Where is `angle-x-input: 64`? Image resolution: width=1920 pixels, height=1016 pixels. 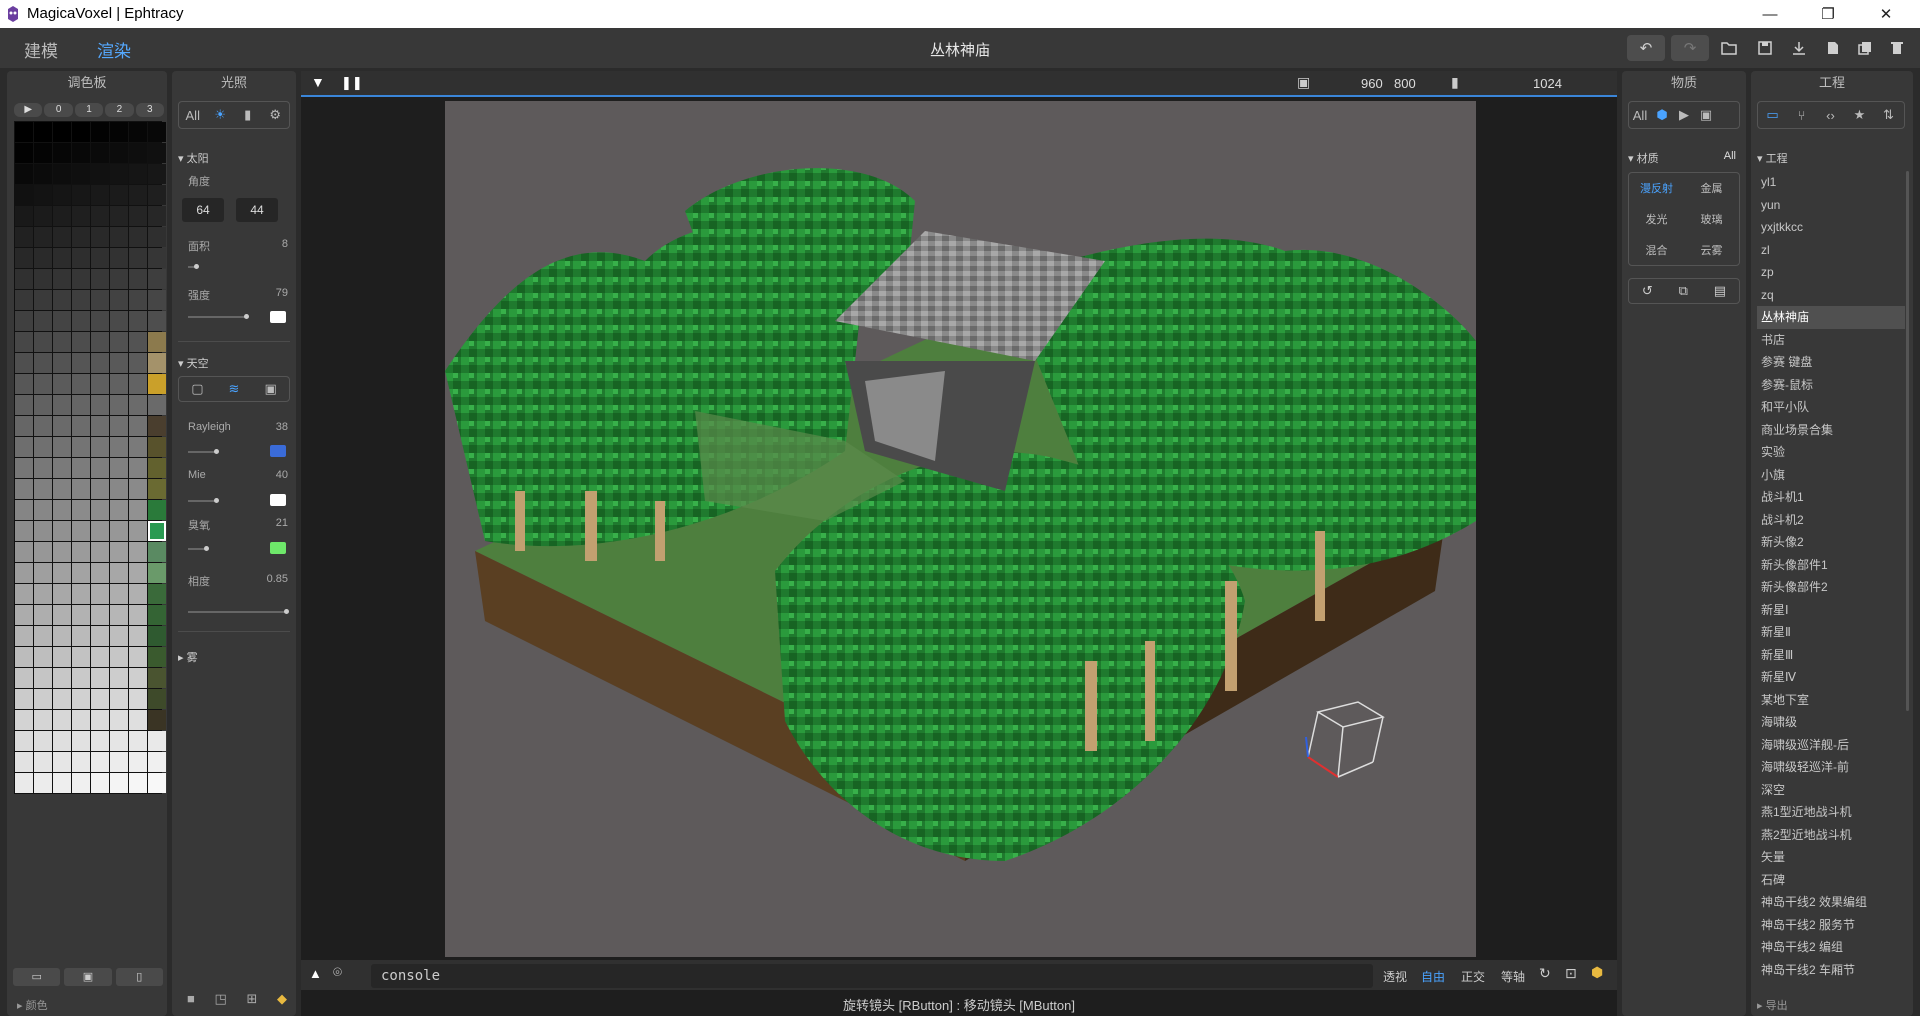
angle-x-input: 64 is located at coordinates (203, 210).